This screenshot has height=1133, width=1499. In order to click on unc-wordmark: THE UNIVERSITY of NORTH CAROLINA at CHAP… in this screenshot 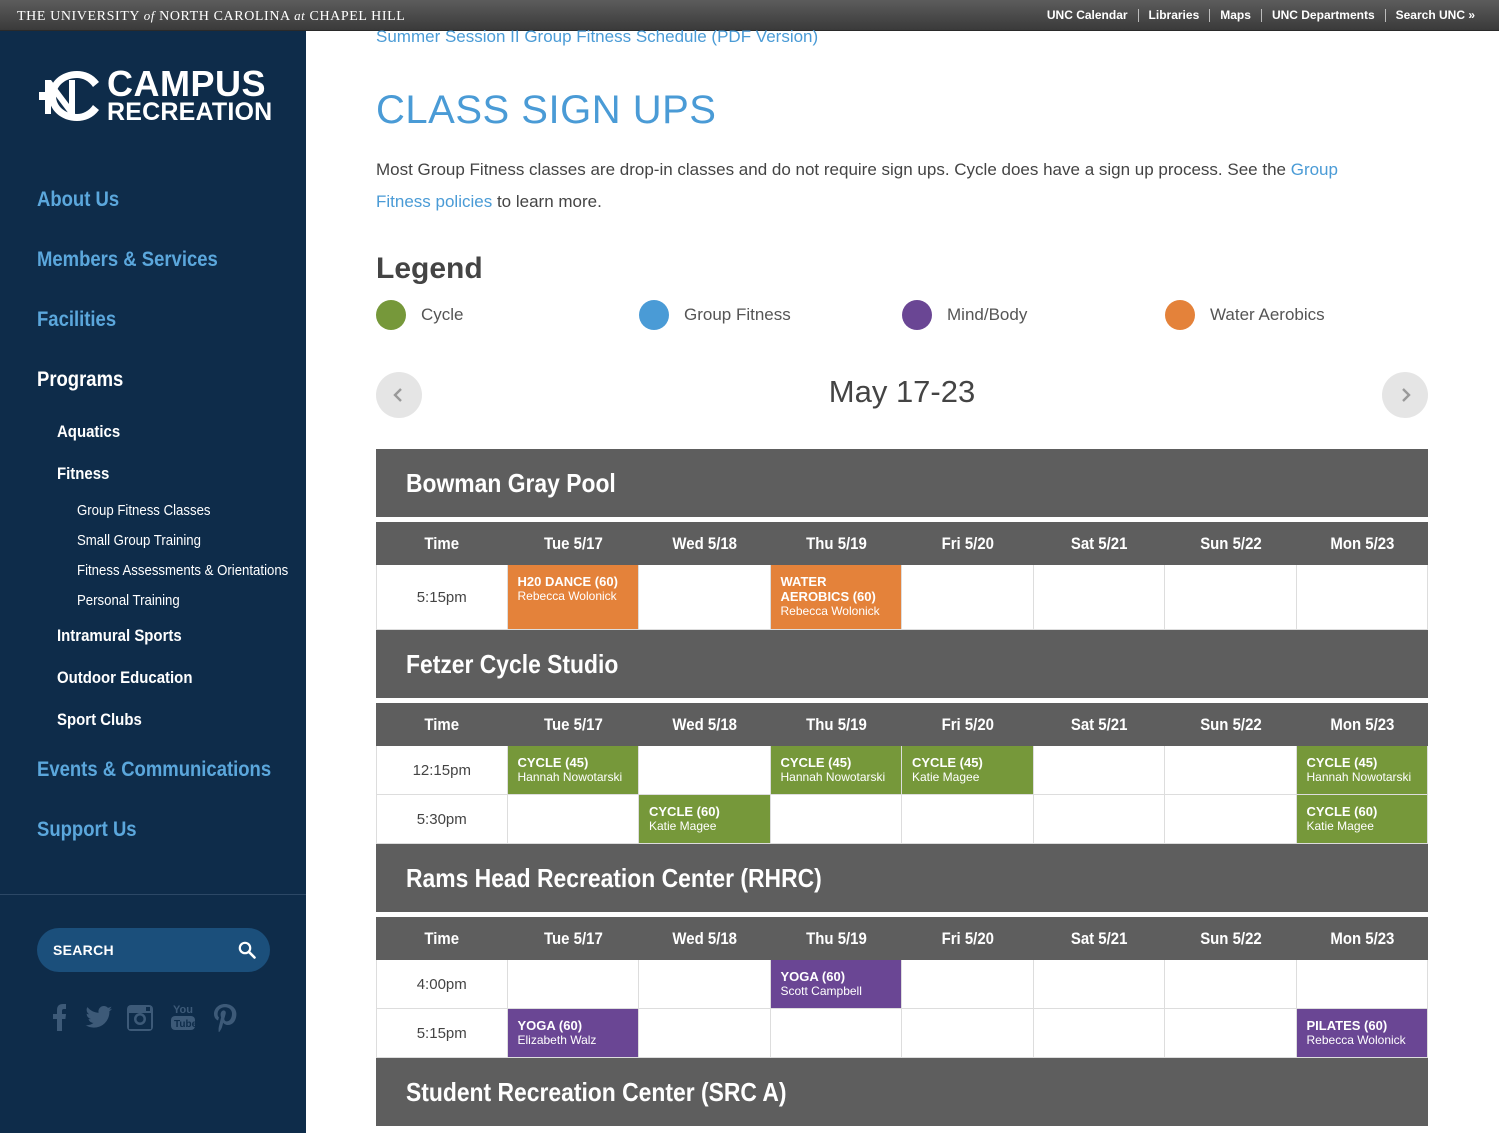, I will do `click(211, 16)`.